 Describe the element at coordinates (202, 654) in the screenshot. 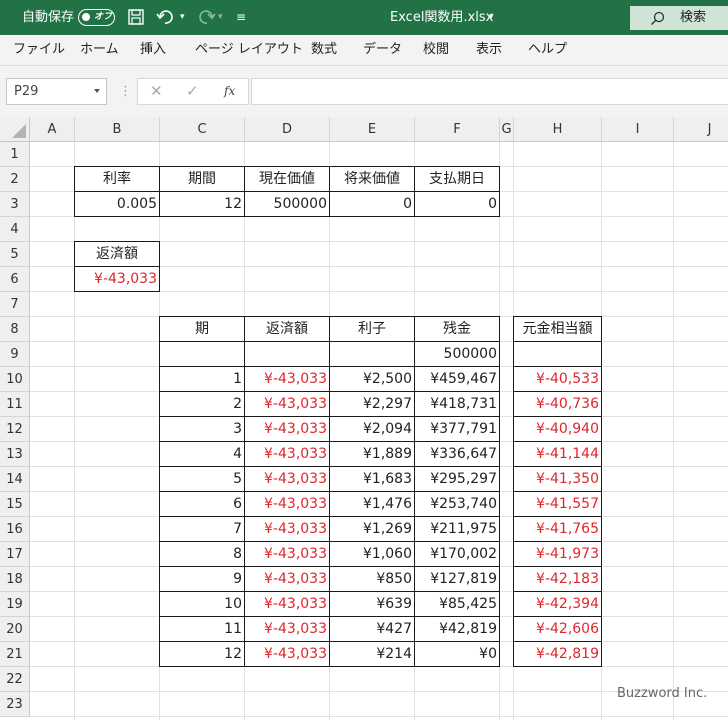

I see `schedule-period-cell: 12` at that location.